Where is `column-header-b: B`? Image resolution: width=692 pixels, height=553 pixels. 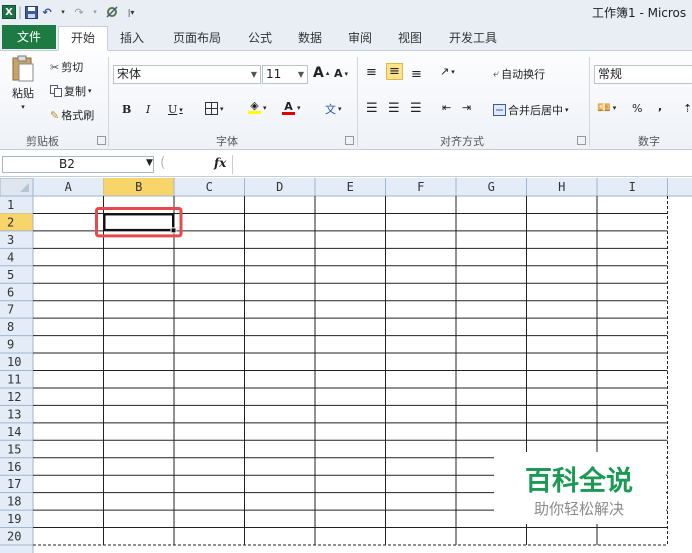 column-header-b: B is located at coordinates (138, 187).